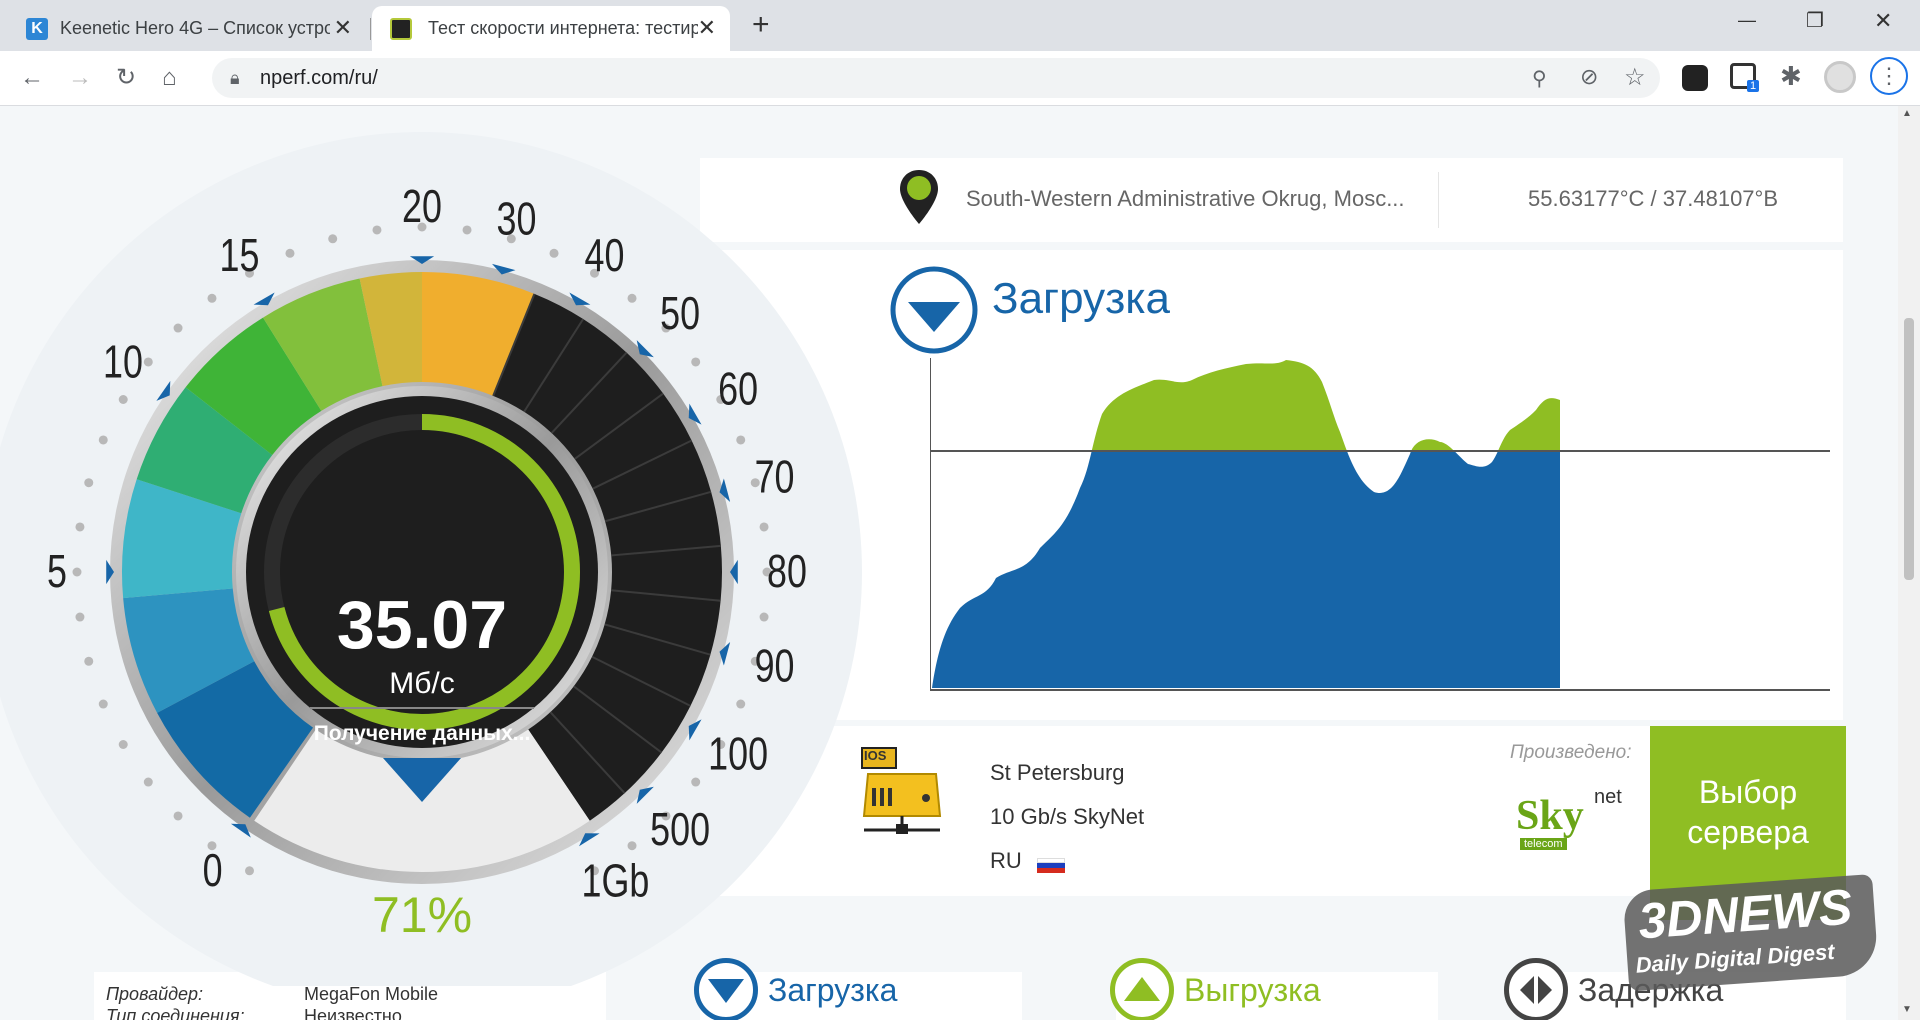 The width and height of the screenshot is (1920, 1020). Describe the element at coordinates (1608, 797) in the screenshot. I see `skynet-logo-net: net` at that location.